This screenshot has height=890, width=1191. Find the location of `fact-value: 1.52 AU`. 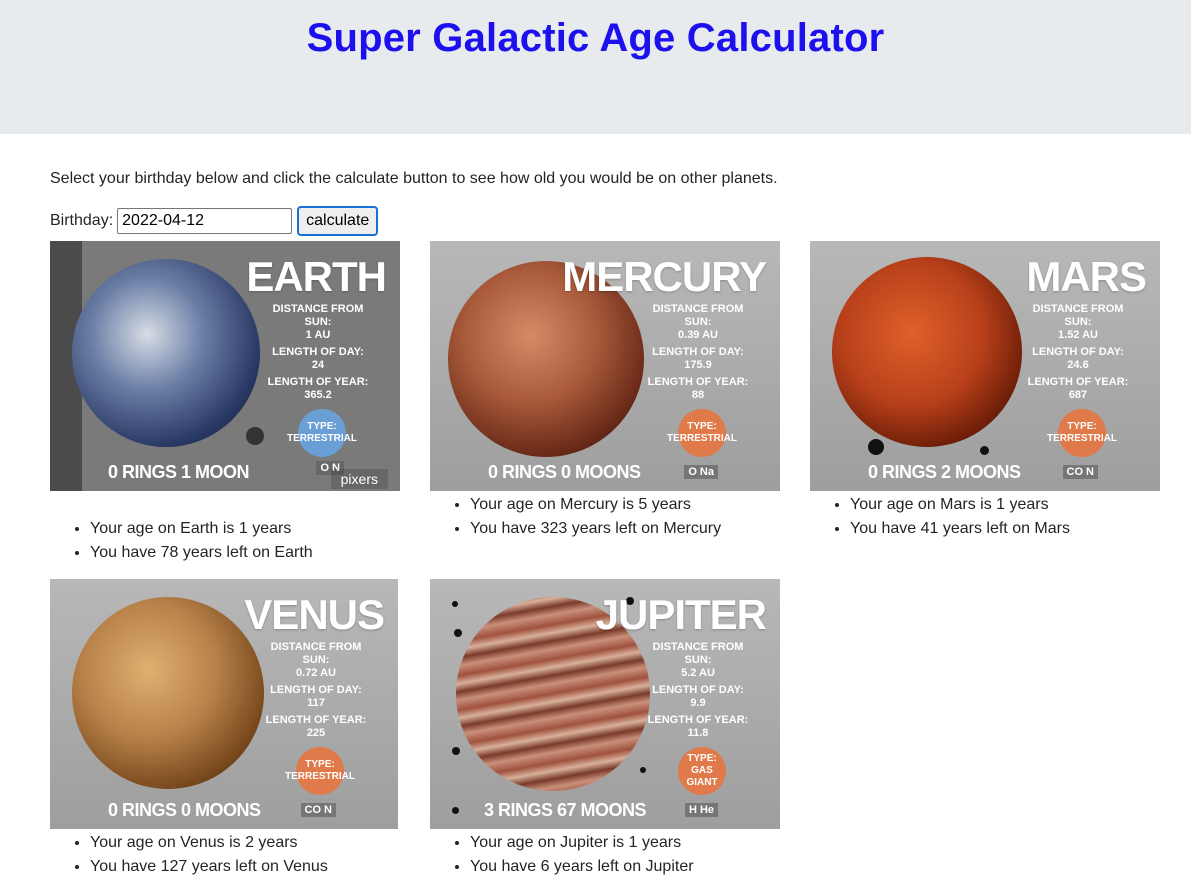

fact-value: 1.52 AU is located at coordinates (1078, 335).